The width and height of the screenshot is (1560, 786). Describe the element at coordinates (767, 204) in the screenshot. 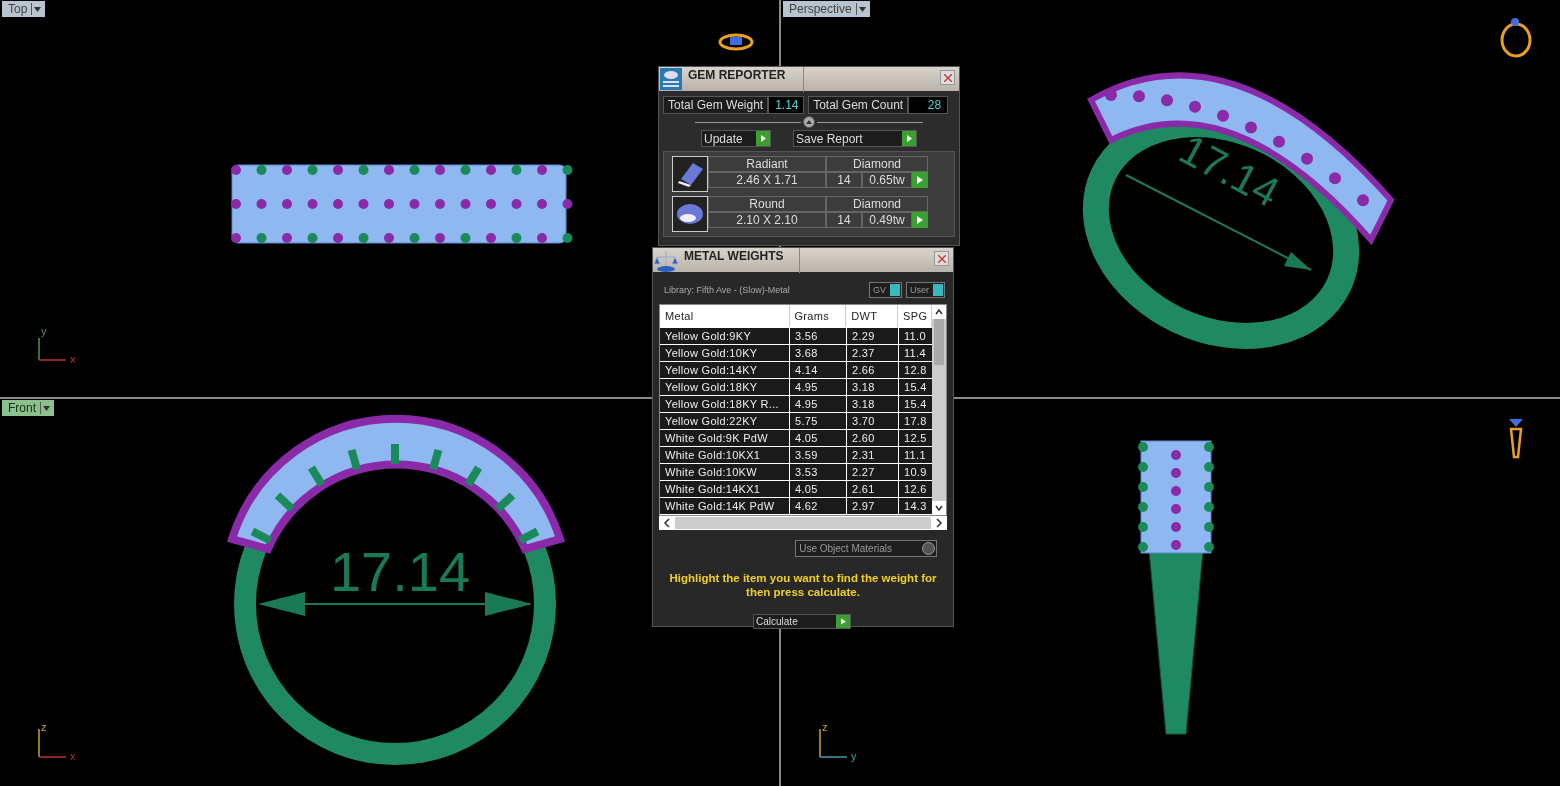

I see `gem-shape: Round` at that location.